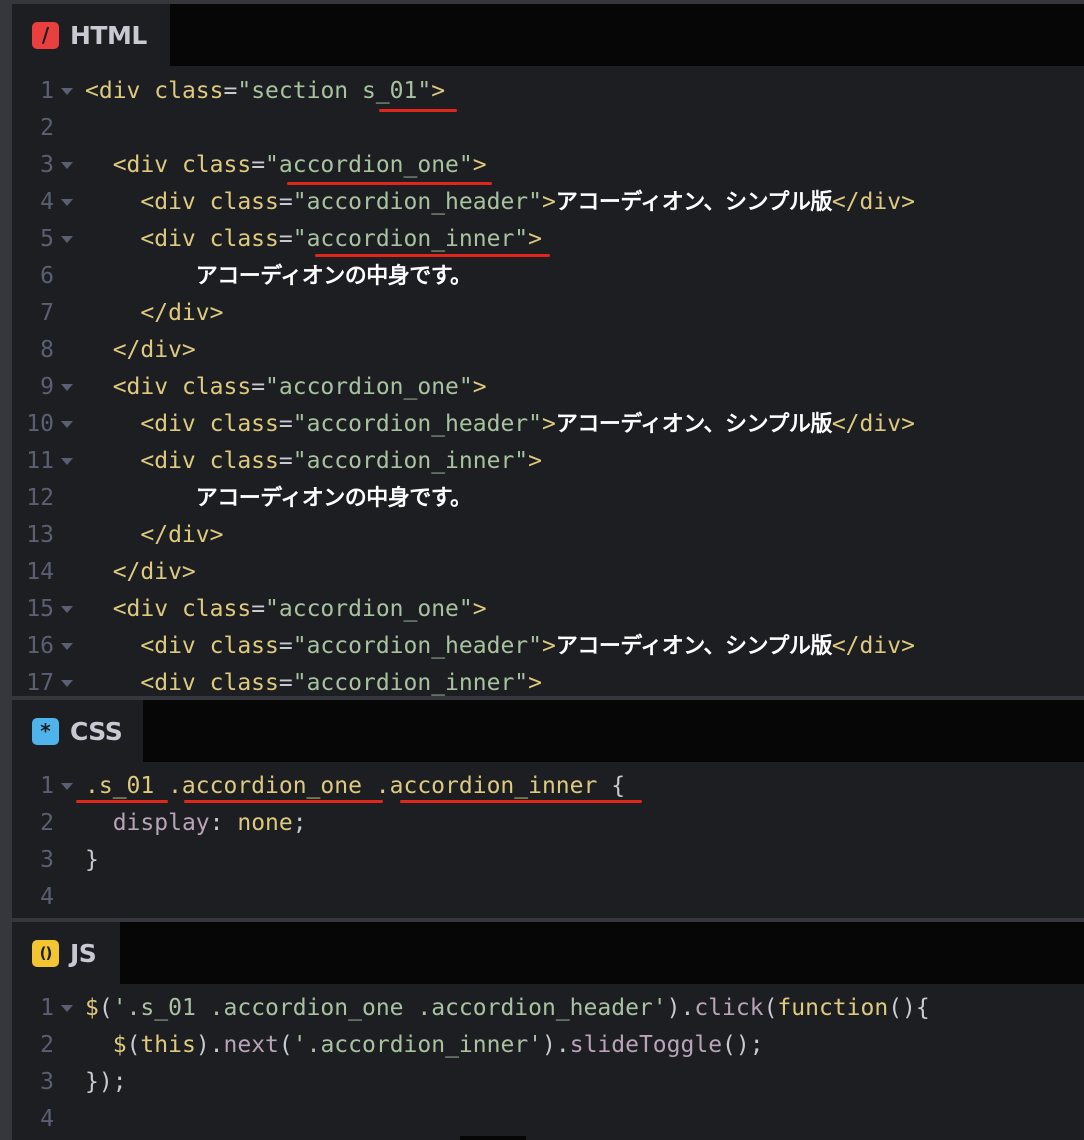 The image size is (1084, 1140). What do you see at coordinates (299, 823) in the screenshot?
I see `code-token: ;` at bounding box center [299, 823].